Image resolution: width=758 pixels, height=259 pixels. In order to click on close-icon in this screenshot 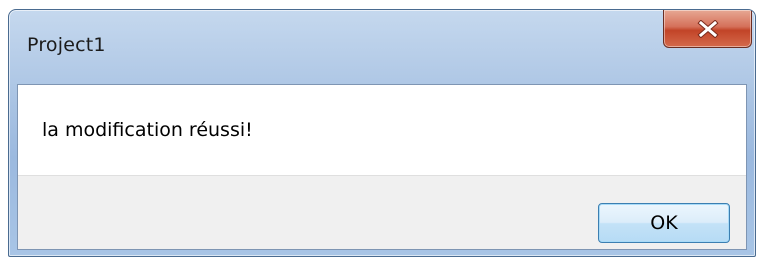, I will do `click(707, 28)`.